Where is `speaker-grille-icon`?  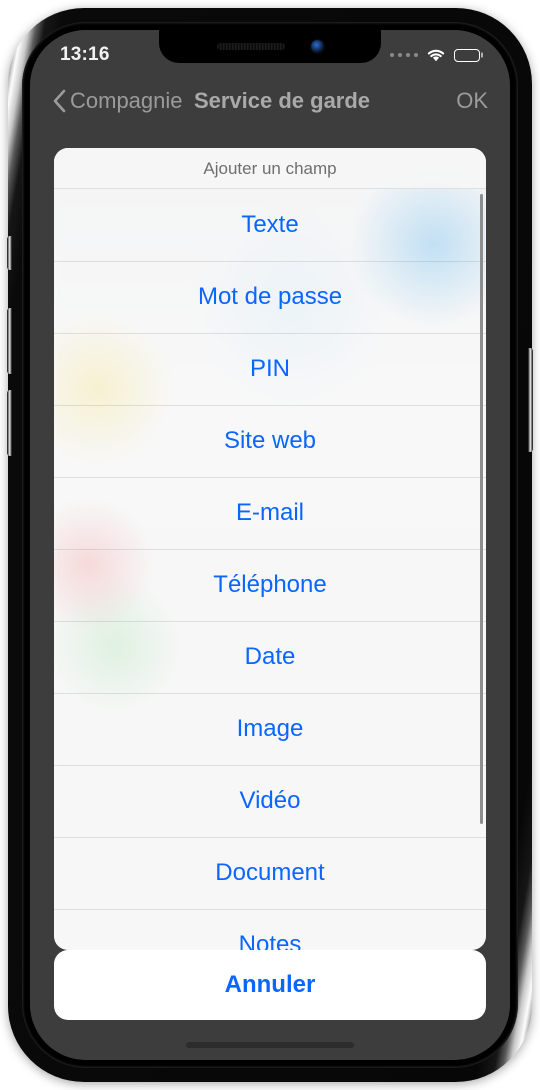 speaker-grille-icon is located at coordinates (250, 46).